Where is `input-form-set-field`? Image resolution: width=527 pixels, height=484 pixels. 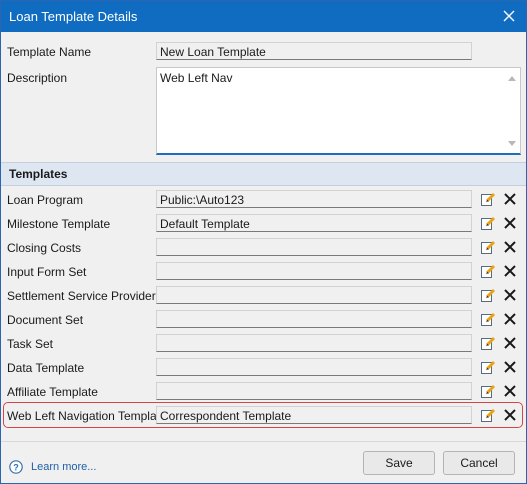
input-form-set-field is located at coordinates (314, 271).